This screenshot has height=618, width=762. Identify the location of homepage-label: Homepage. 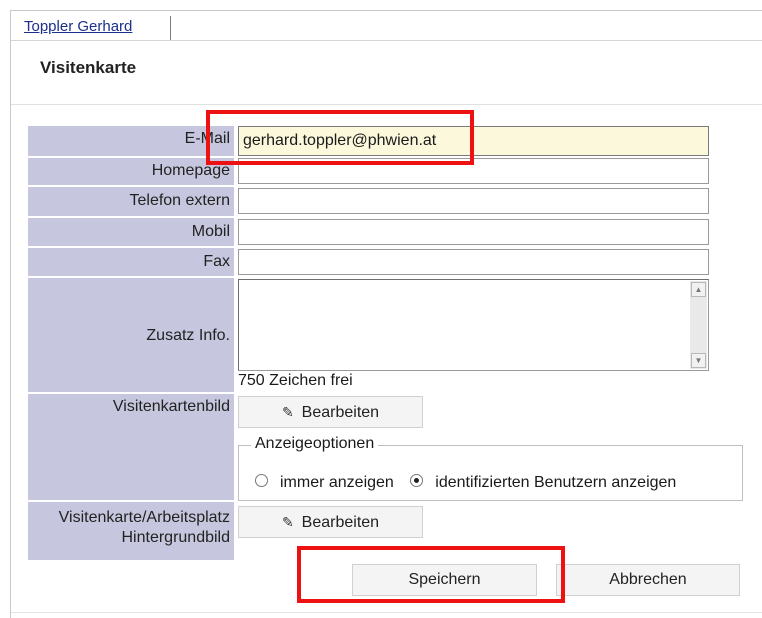
(190, 170).